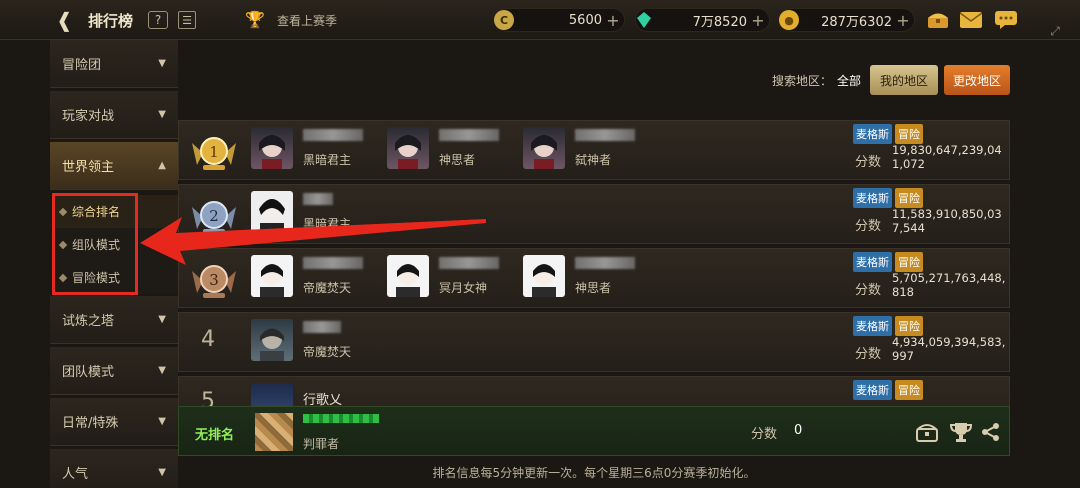  Describe the element at coordinates (215, 435) in the screenshot. I see `my-rank: 无排名` at that location.